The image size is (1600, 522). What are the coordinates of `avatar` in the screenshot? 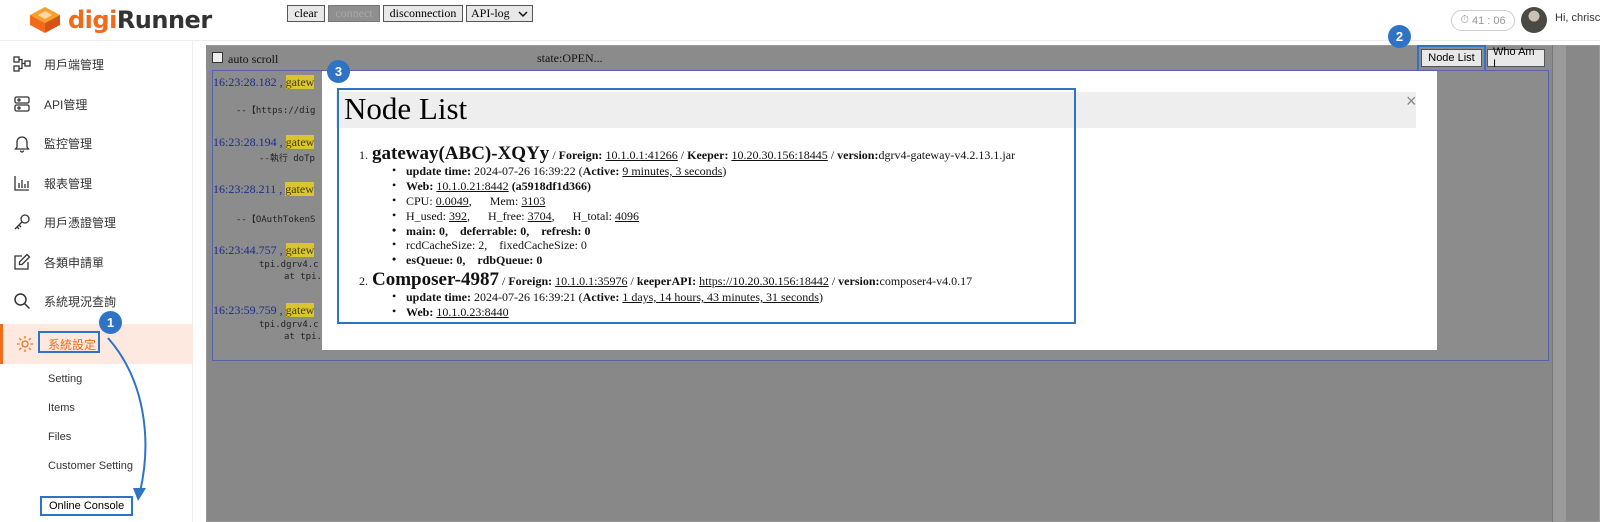 It's located at (1534, 20).